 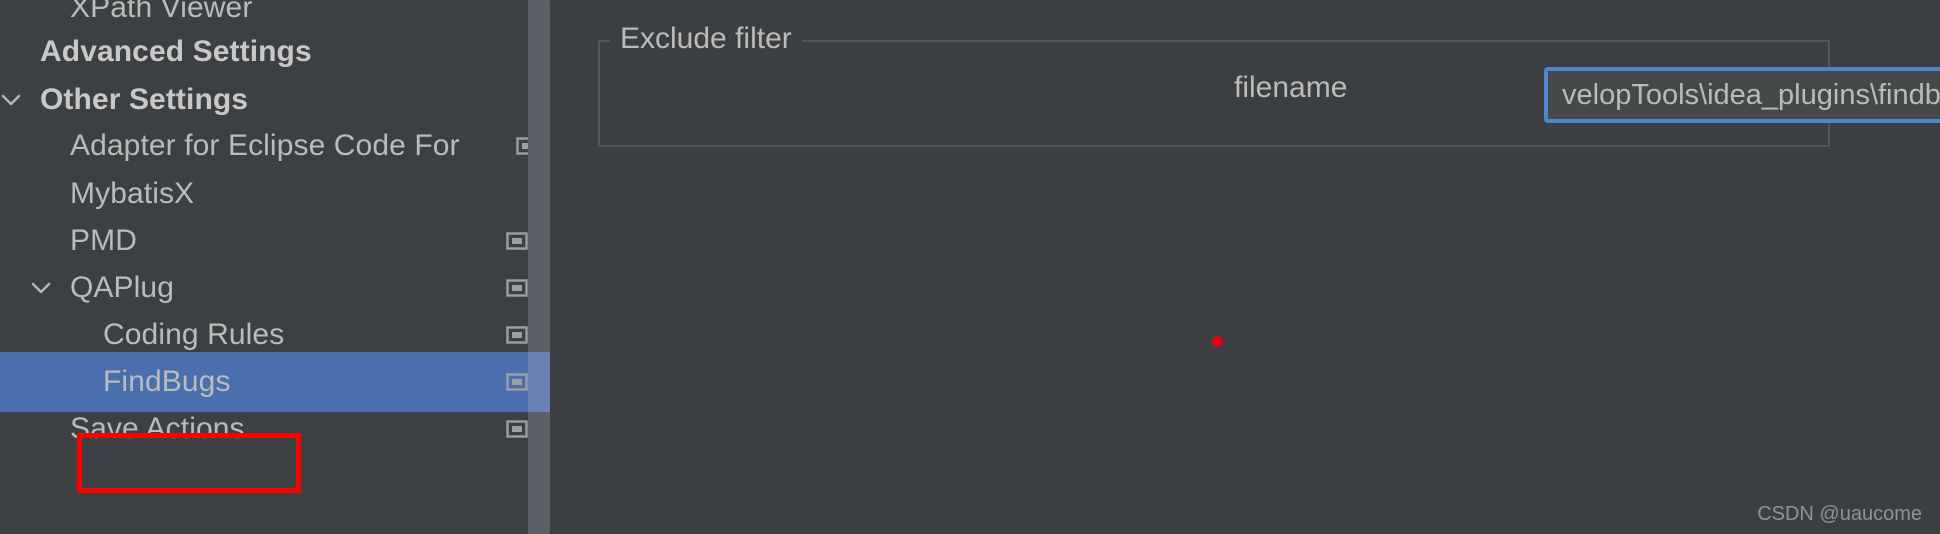 What do you see at coordinates (1839, 514) in the screenshot?
I see `watermark-text: CSDN @uaucome` at bounding box center [1839, 514].